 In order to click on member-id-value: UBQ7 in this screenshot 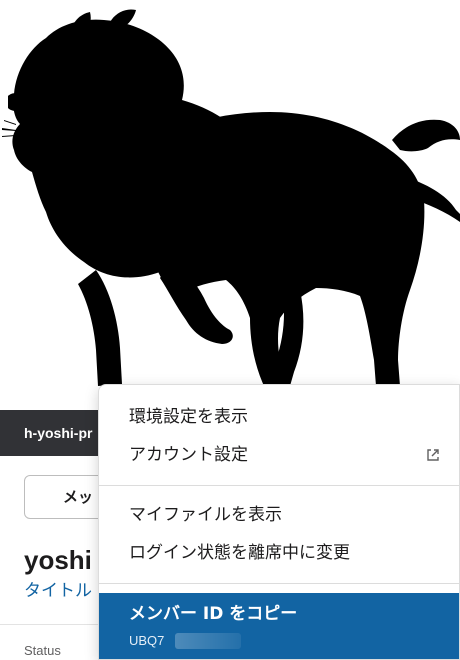, I will do `click(147, 640)`.